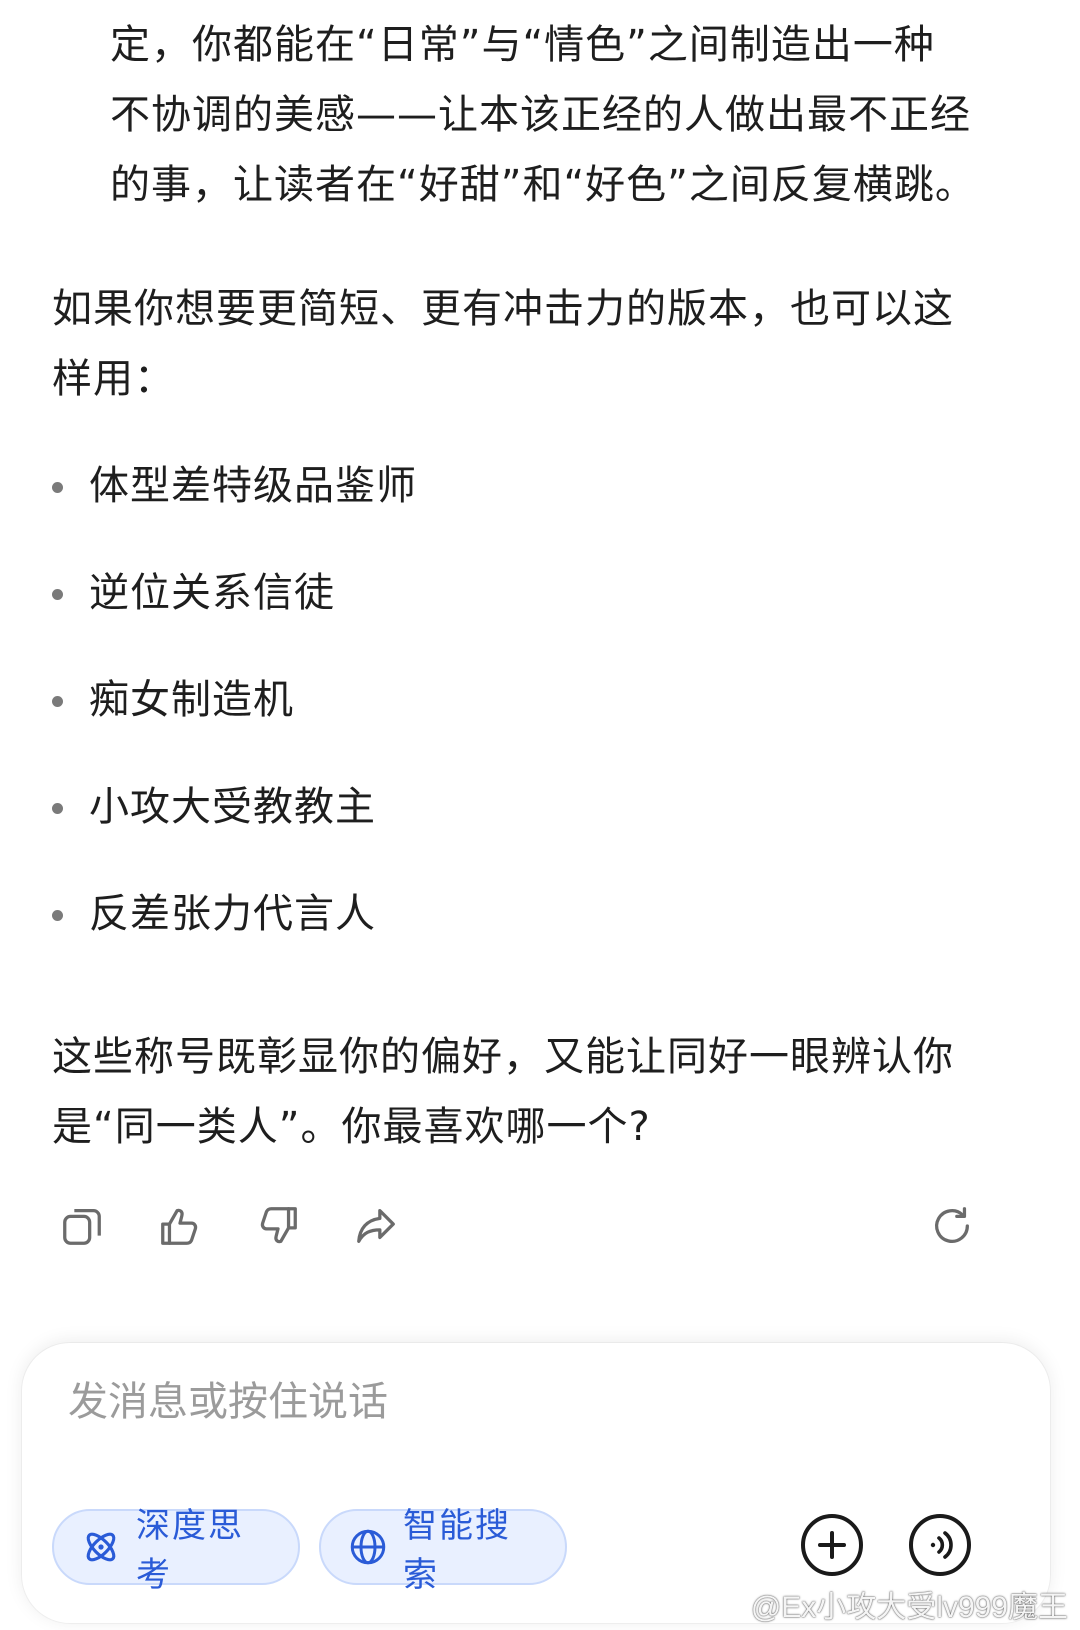  I want to click on sound-wave-icon, so click(941, 1545).